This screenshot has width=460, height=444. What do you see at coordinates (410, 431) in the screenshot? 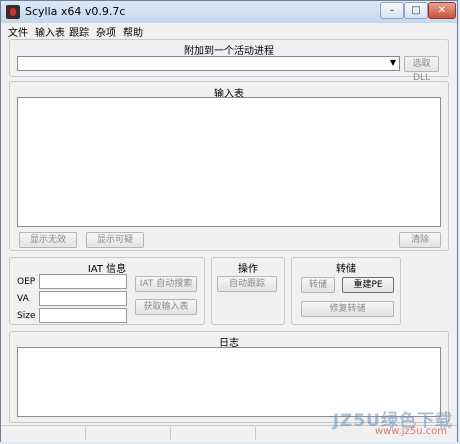
I see `watermark-url: www.jz5u.com` at bounding box center [410, 431].